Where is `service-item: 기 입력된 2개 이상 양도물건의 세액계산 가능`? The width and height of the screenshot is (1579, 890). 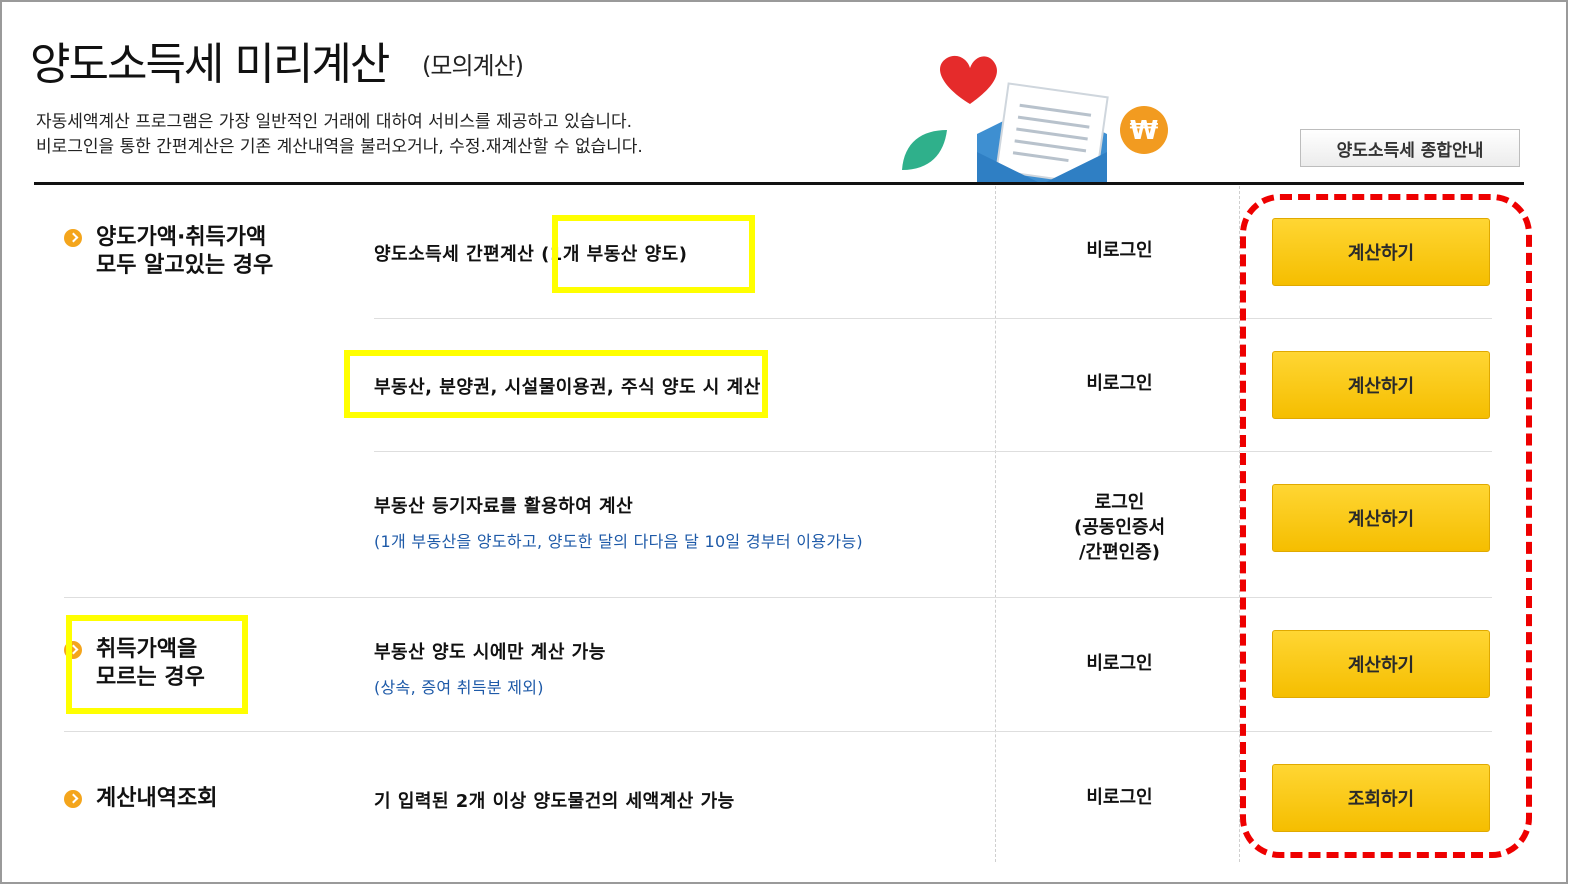
service-item: 기 입력된 2개 이상 양도물건의 세액계산 가능 is located at coordinates (554, 800).